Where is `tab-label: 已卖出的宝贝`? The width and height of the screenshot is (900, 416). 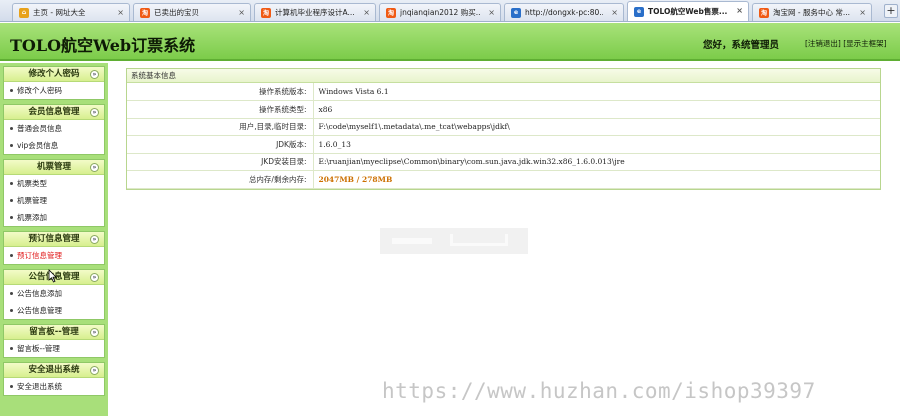
tab-label: 已卖出的宝贝 is located at coordinates (176, 12).